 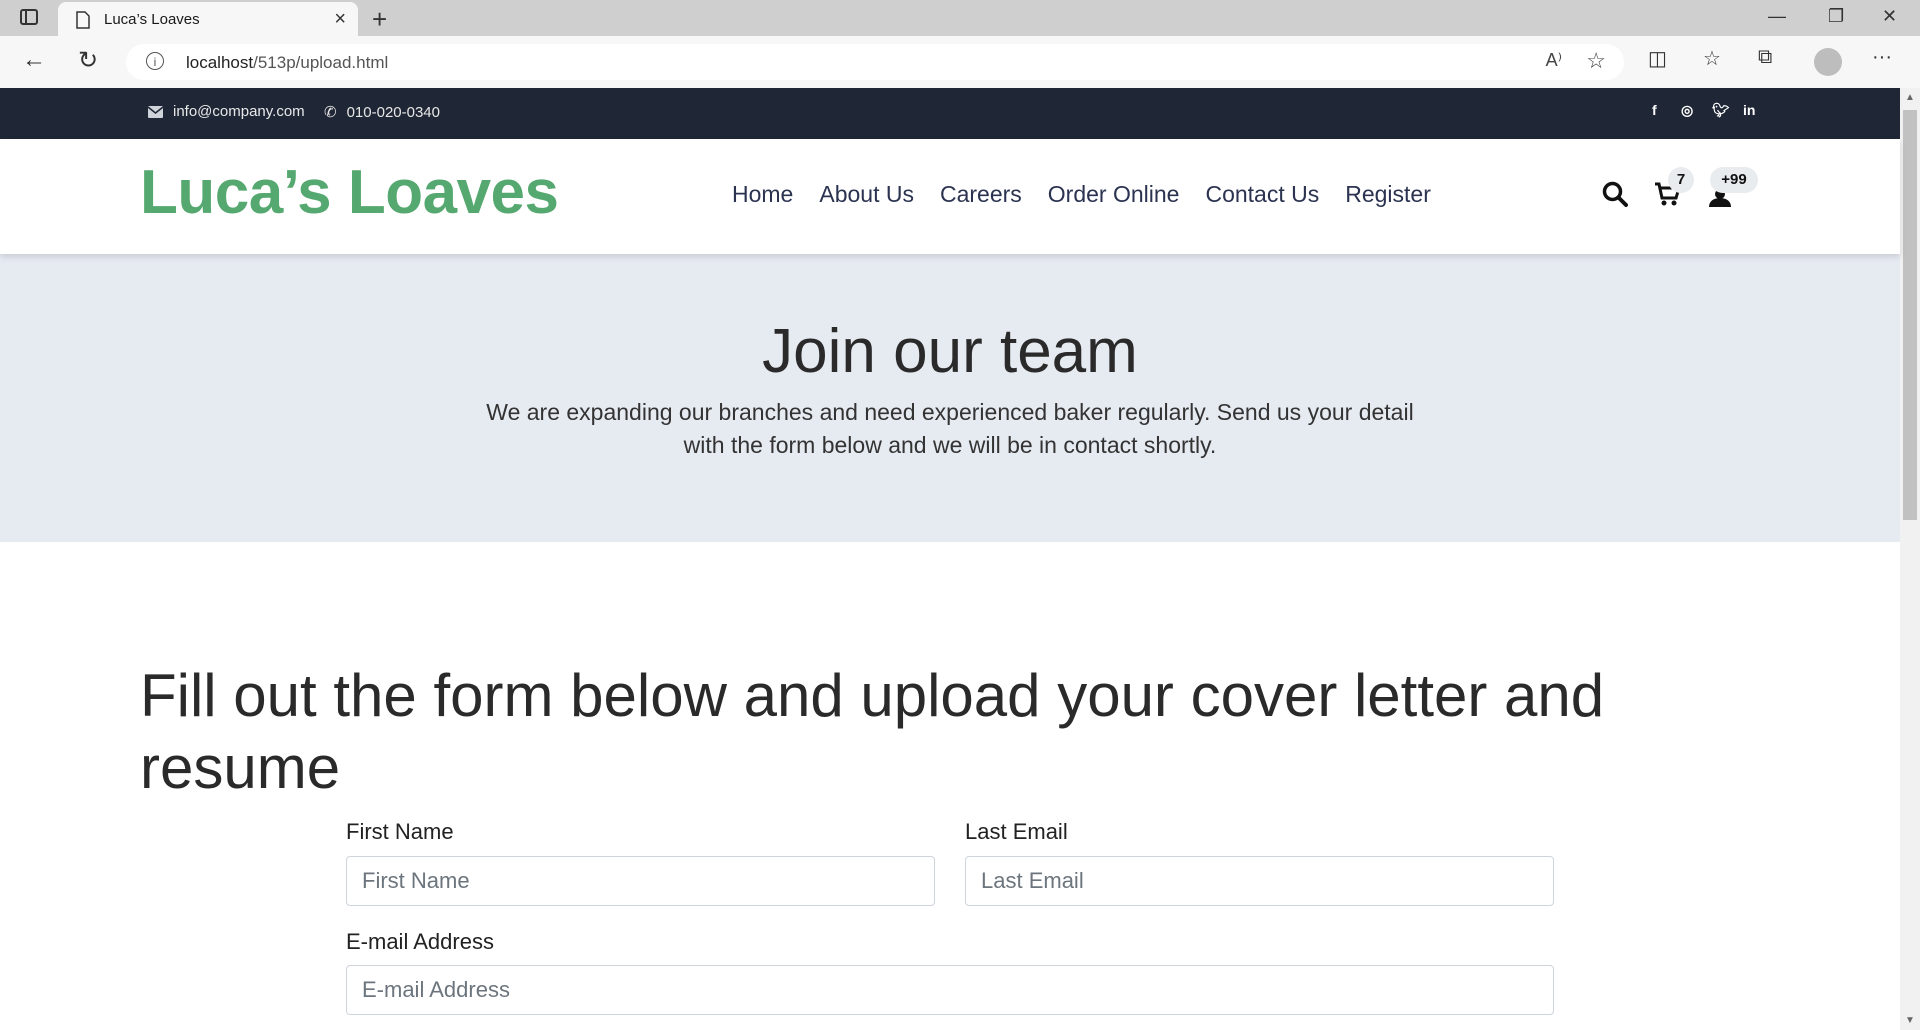 I want to click on minimize-icon: —, so click(x=1777, y=16).